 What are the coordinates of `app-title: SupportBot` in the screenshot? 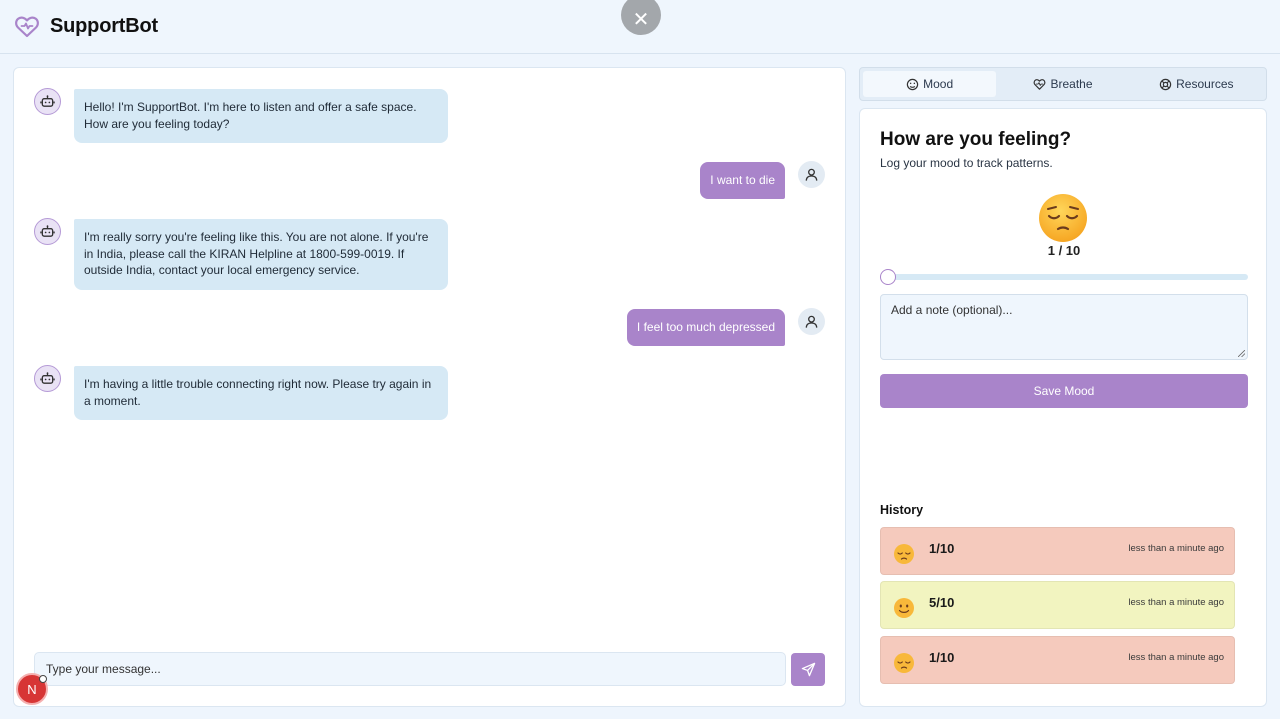 It's located at (104, 26).